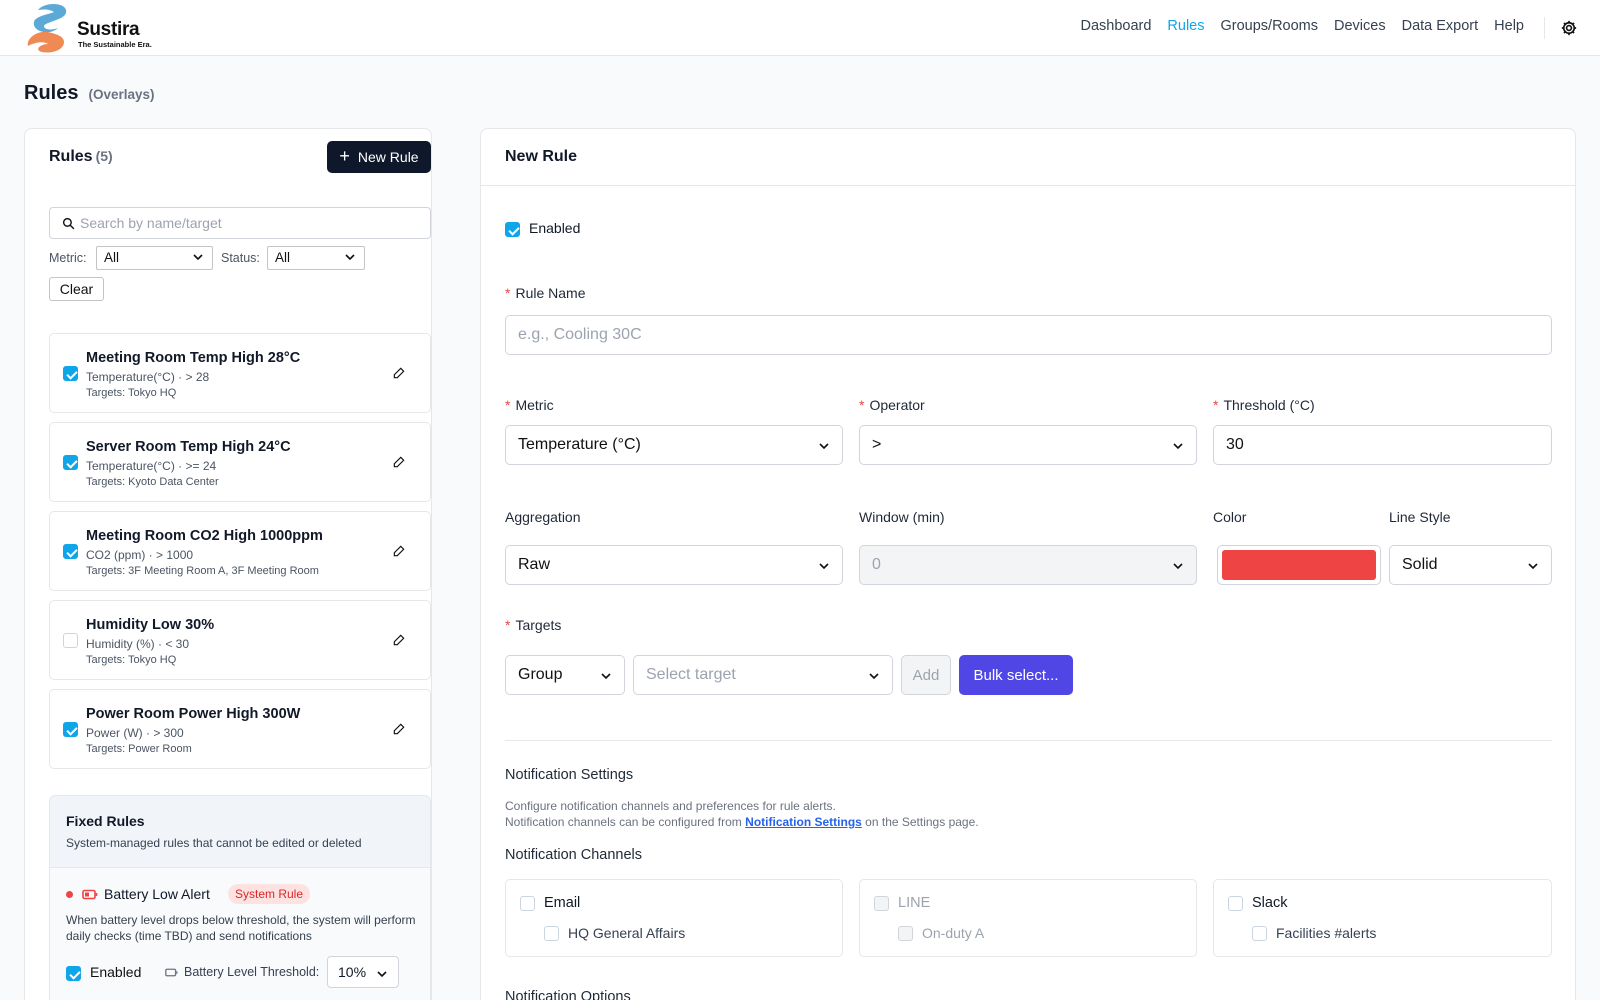 The image size is (1600, 1000). I want to click on nav-help: Help, so click(1509, 26).